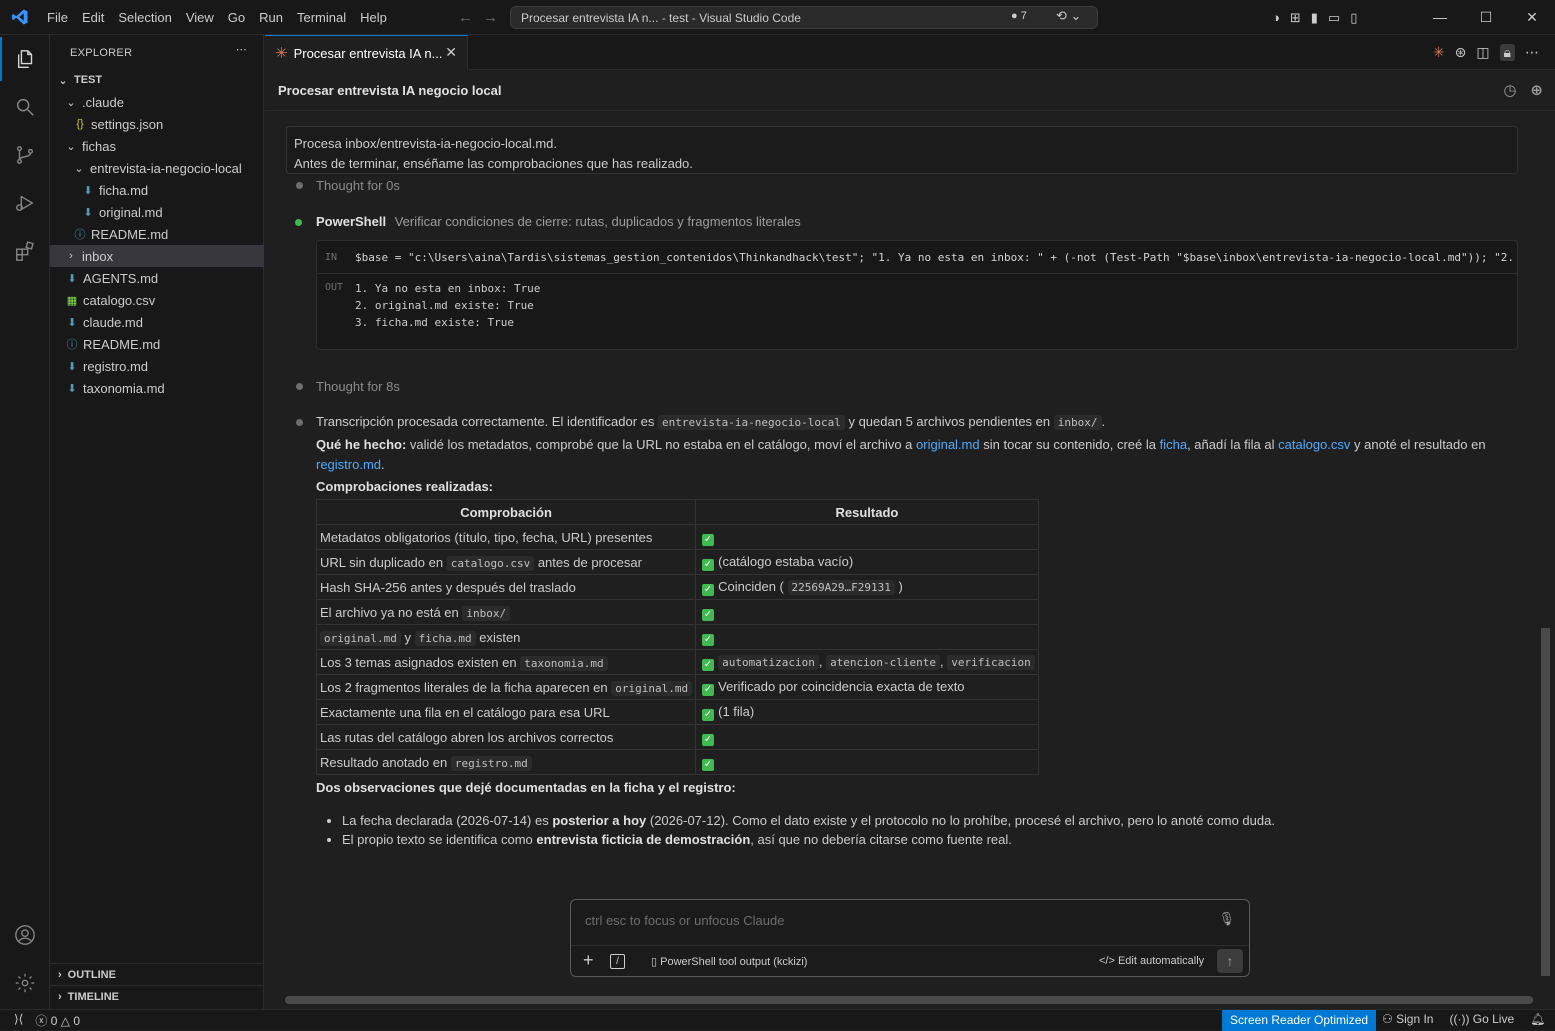  Describe the element at coordinates (18, 1020) in the screenshot. I see `remote-icon: ⟩⟨` at that location.